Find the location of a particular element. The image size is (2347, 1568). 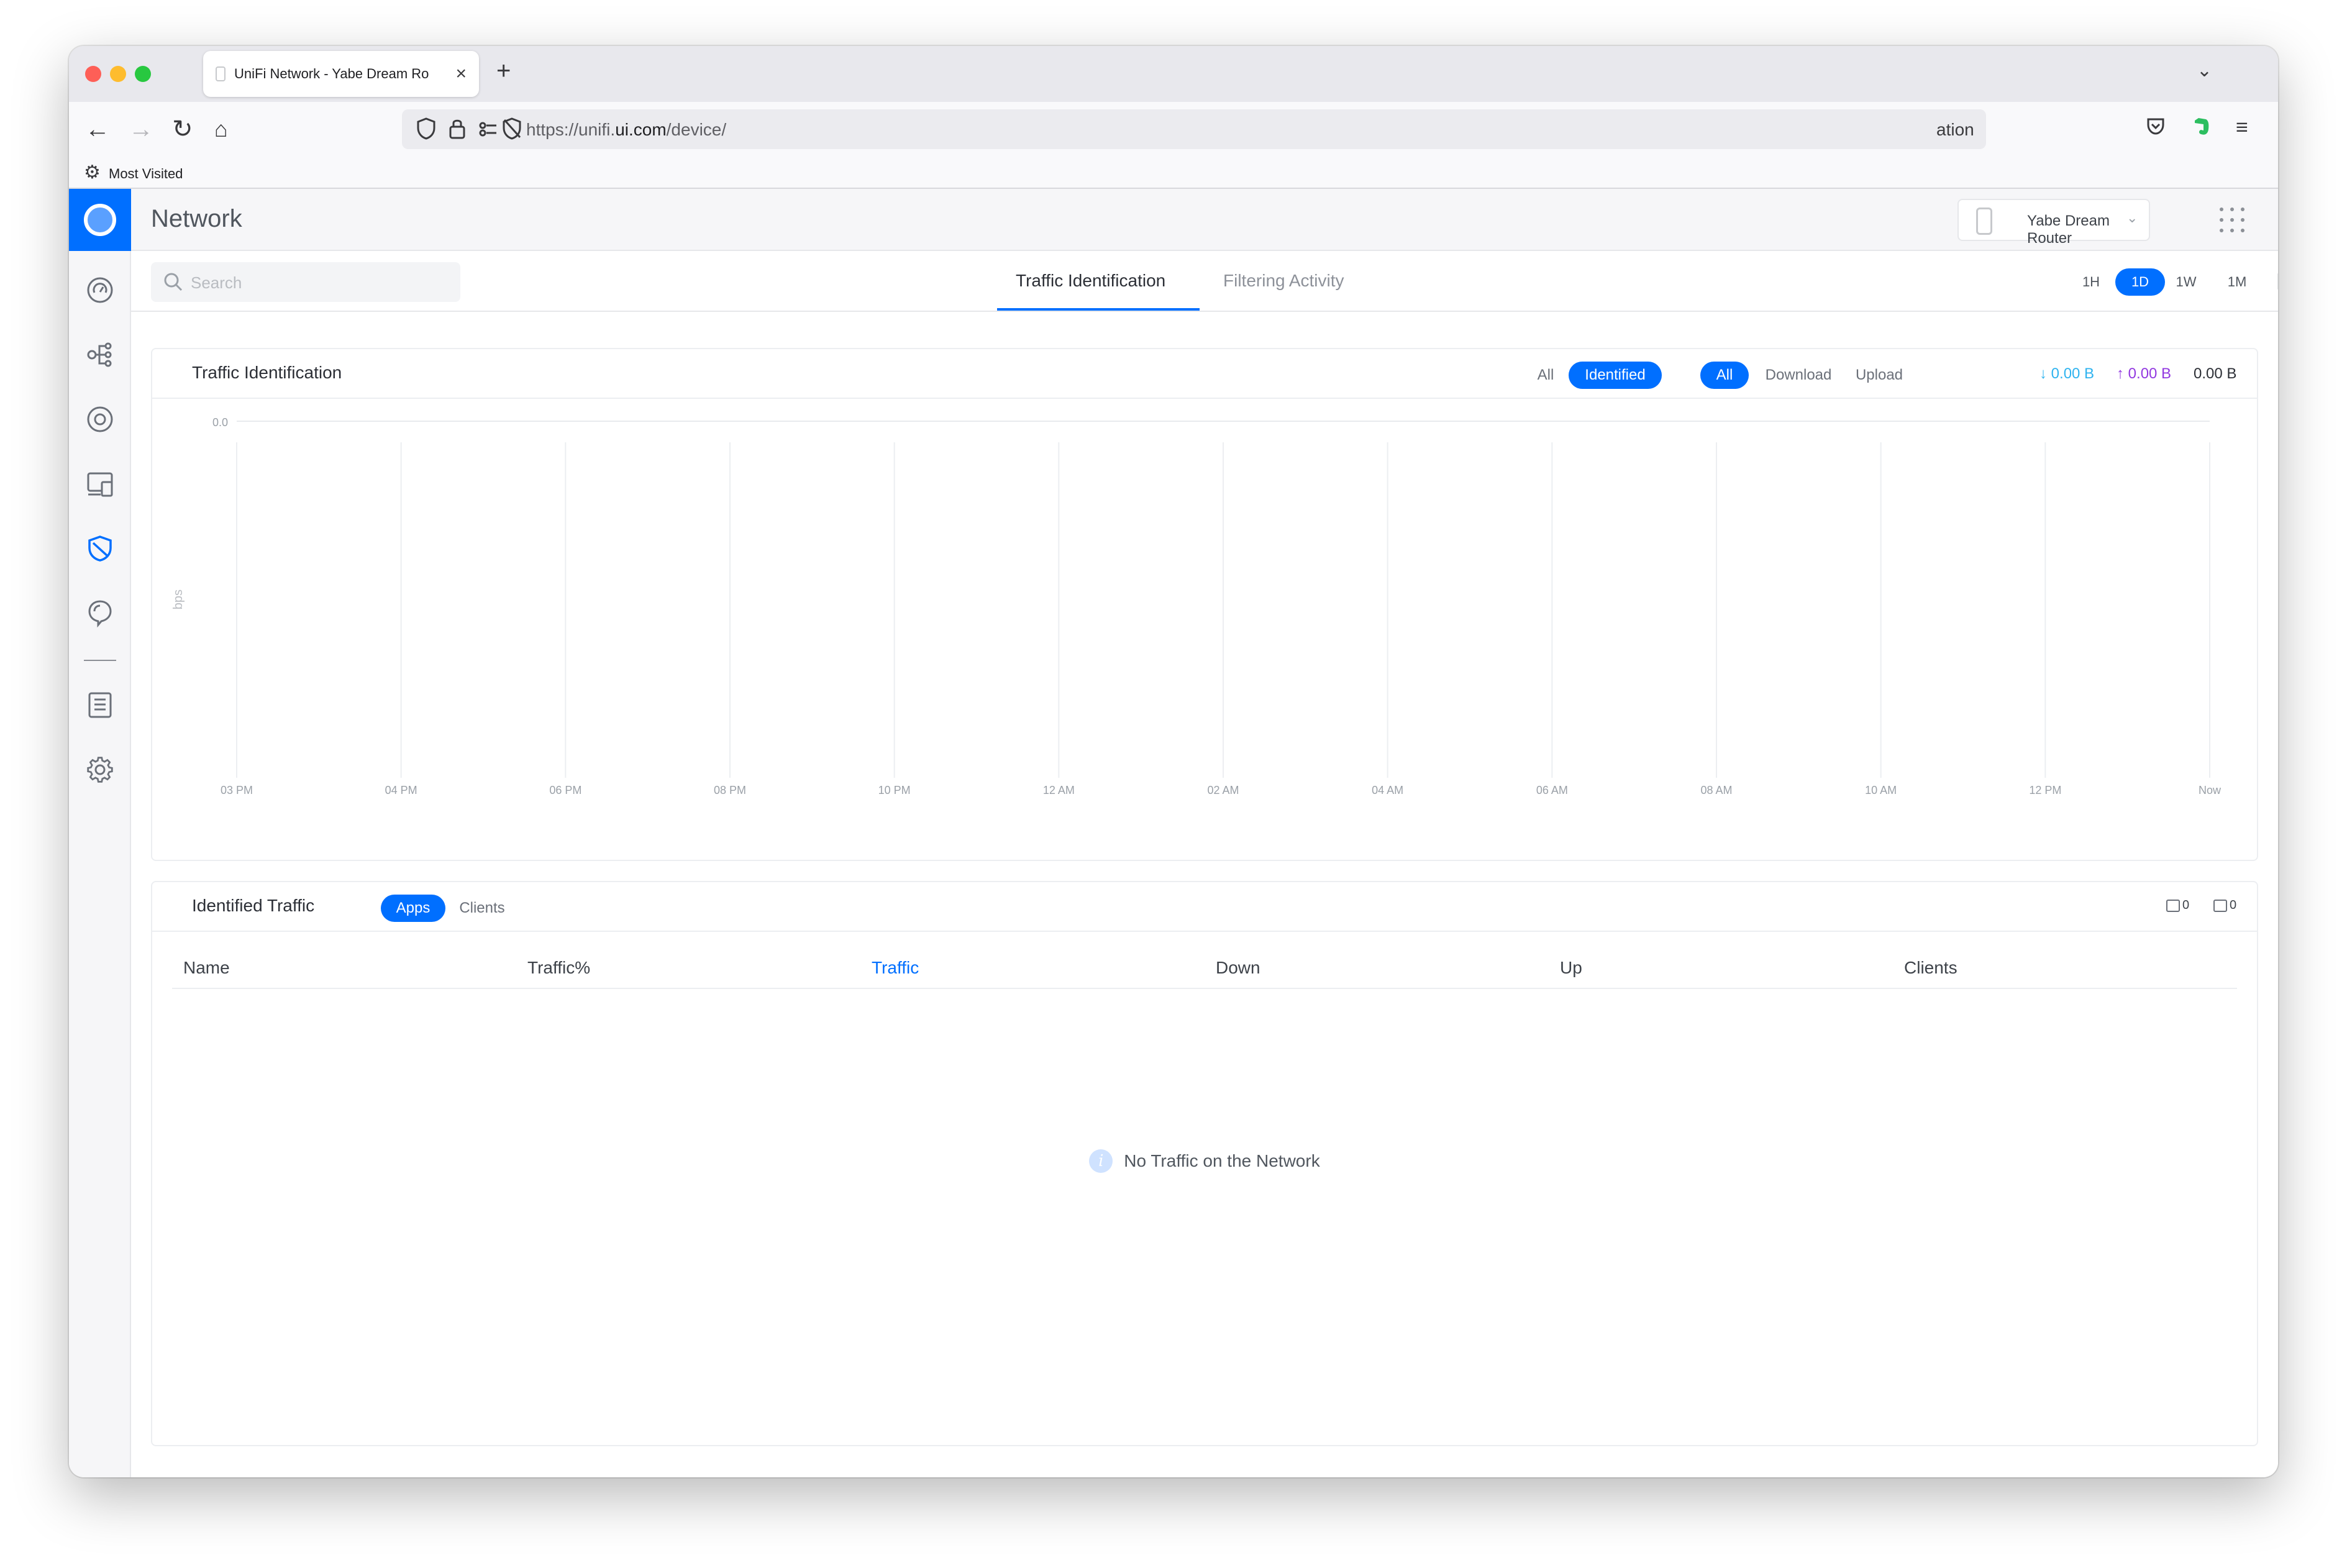

x-tick-label: 03 PM is located at coordinates (237, 790).